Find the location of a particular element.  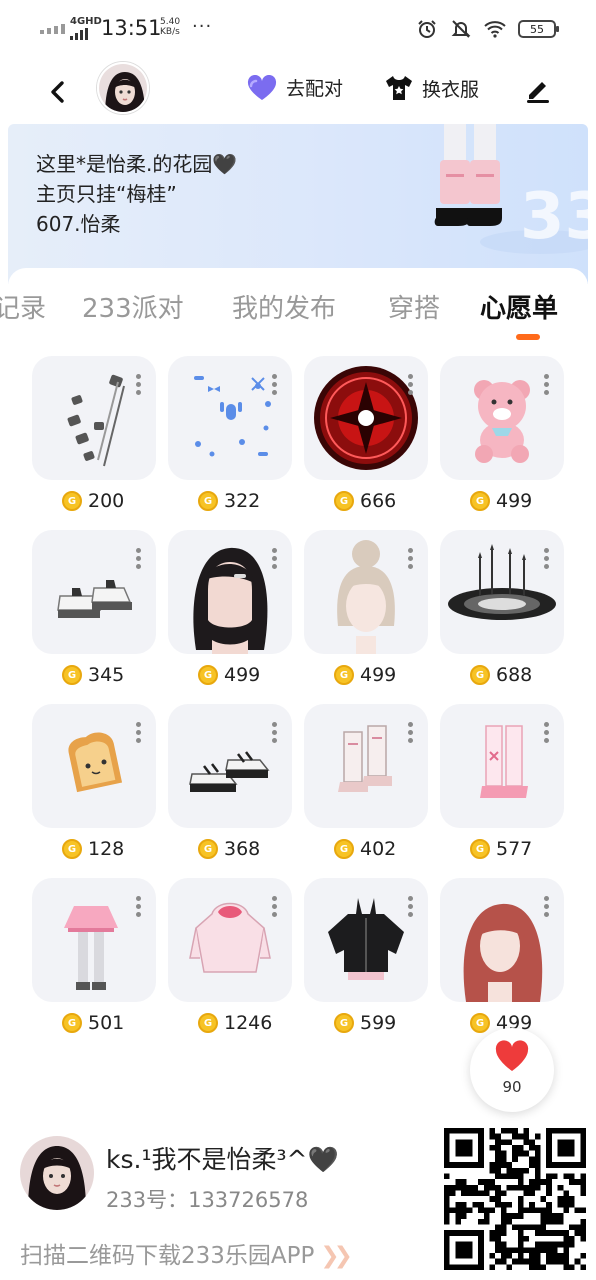

tab-outfits: 穿搭 is located at coordinates (414, 306).